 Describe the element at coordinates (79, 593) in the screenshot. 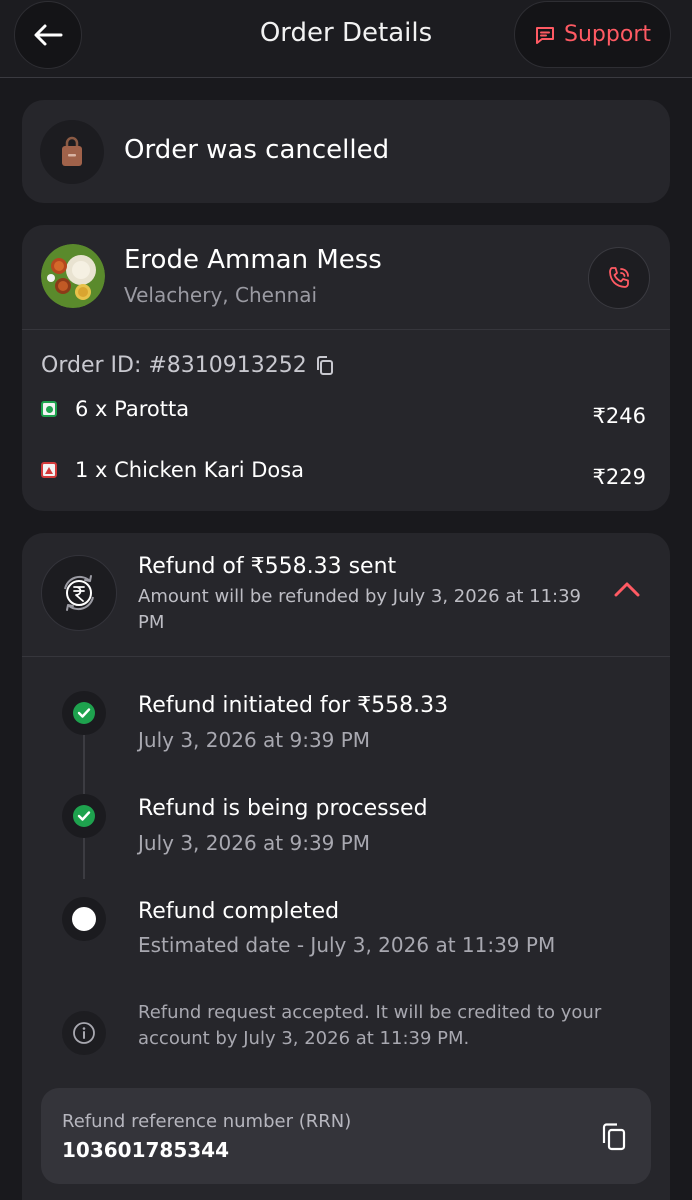

I see `refund-rupee-icon` at that location.